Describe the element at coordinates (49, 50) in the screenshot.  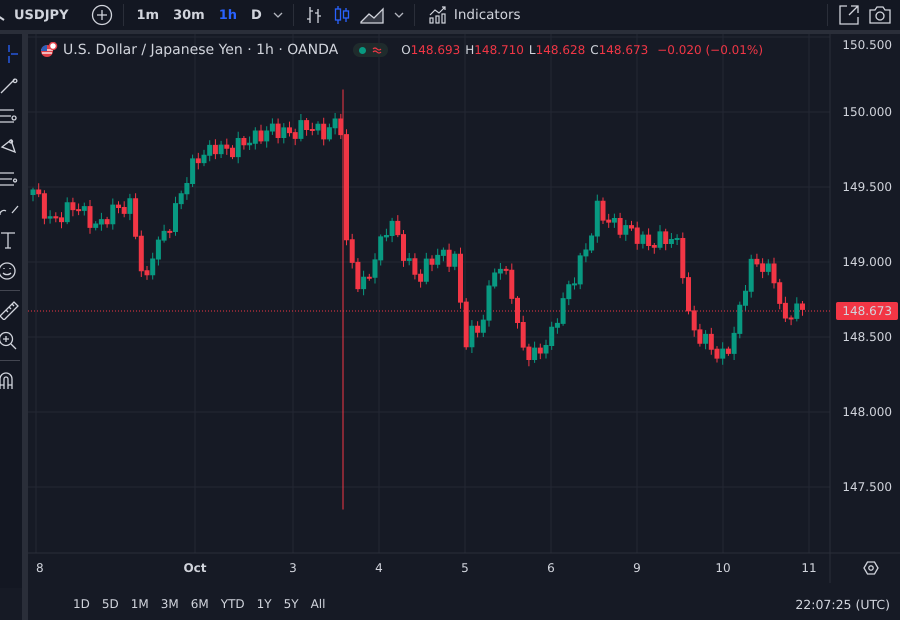
I see `flag-icon` at that location.